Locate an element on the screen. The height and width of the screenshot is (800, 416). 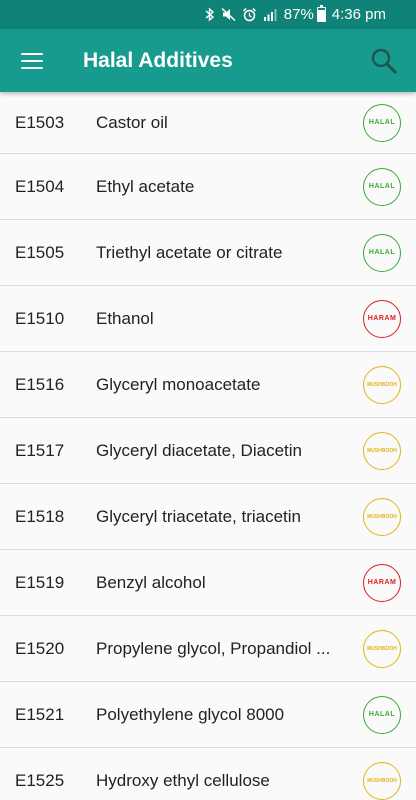
list-item: E1516 Glyceryl monoacetate MUSHBOOH is located at coordinates (208, 385).